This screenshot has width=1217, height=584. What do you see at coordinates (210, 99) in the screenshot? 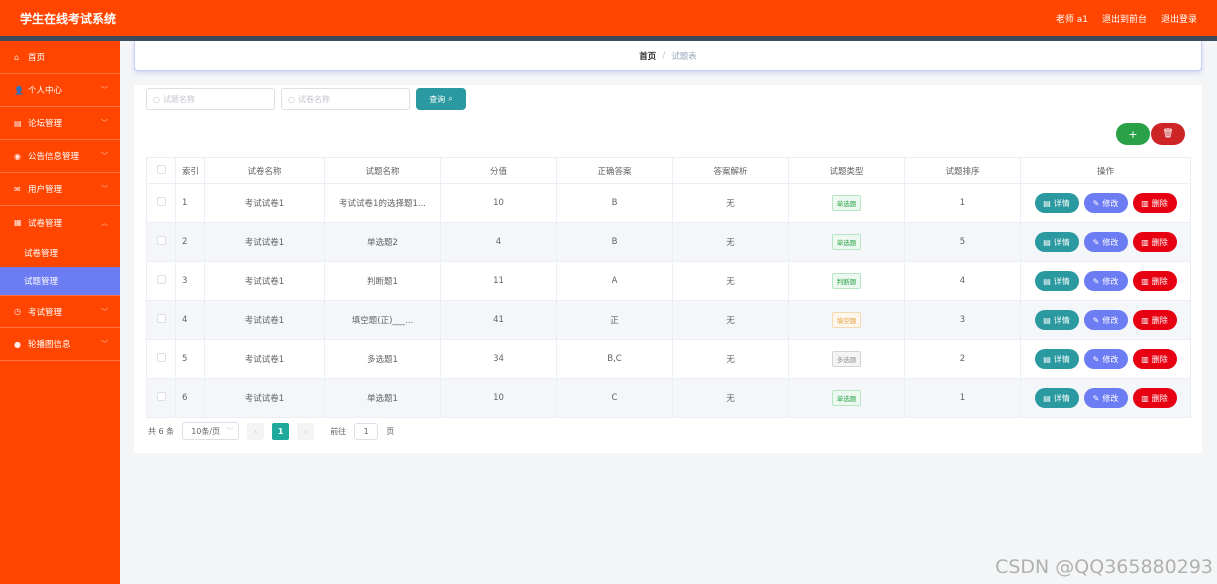
I see `question-name-search-input: ○ 试题名称` at bounding box center [210, 99].